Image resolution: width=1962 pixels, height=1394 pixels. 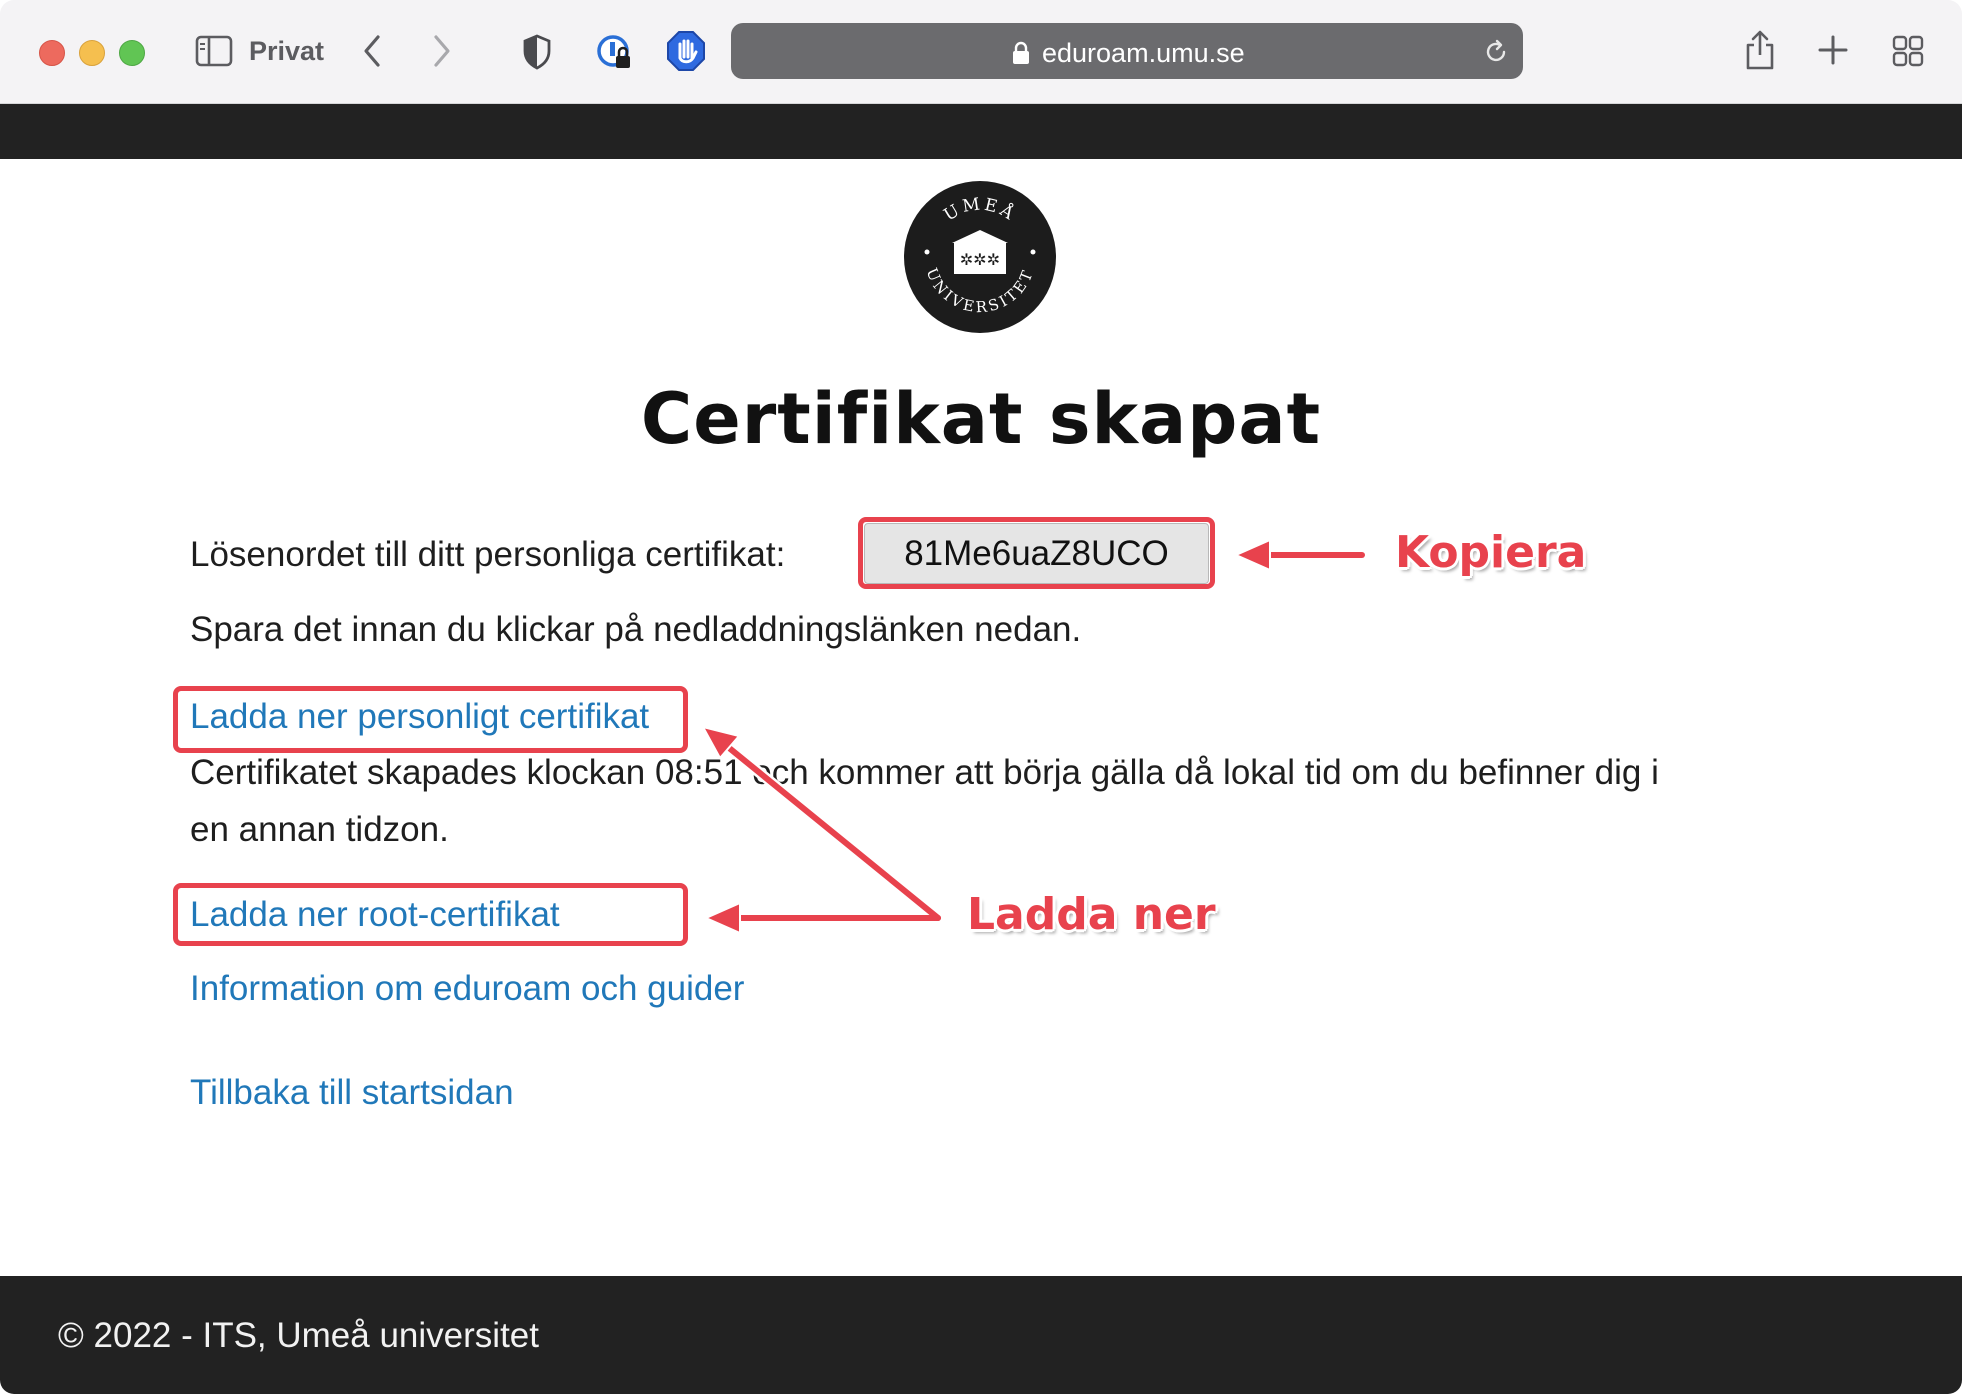 What do you see at coordinates (1496, 52) in the screenshot?
I see `reload-icon` at bounding box center [1496, 52].